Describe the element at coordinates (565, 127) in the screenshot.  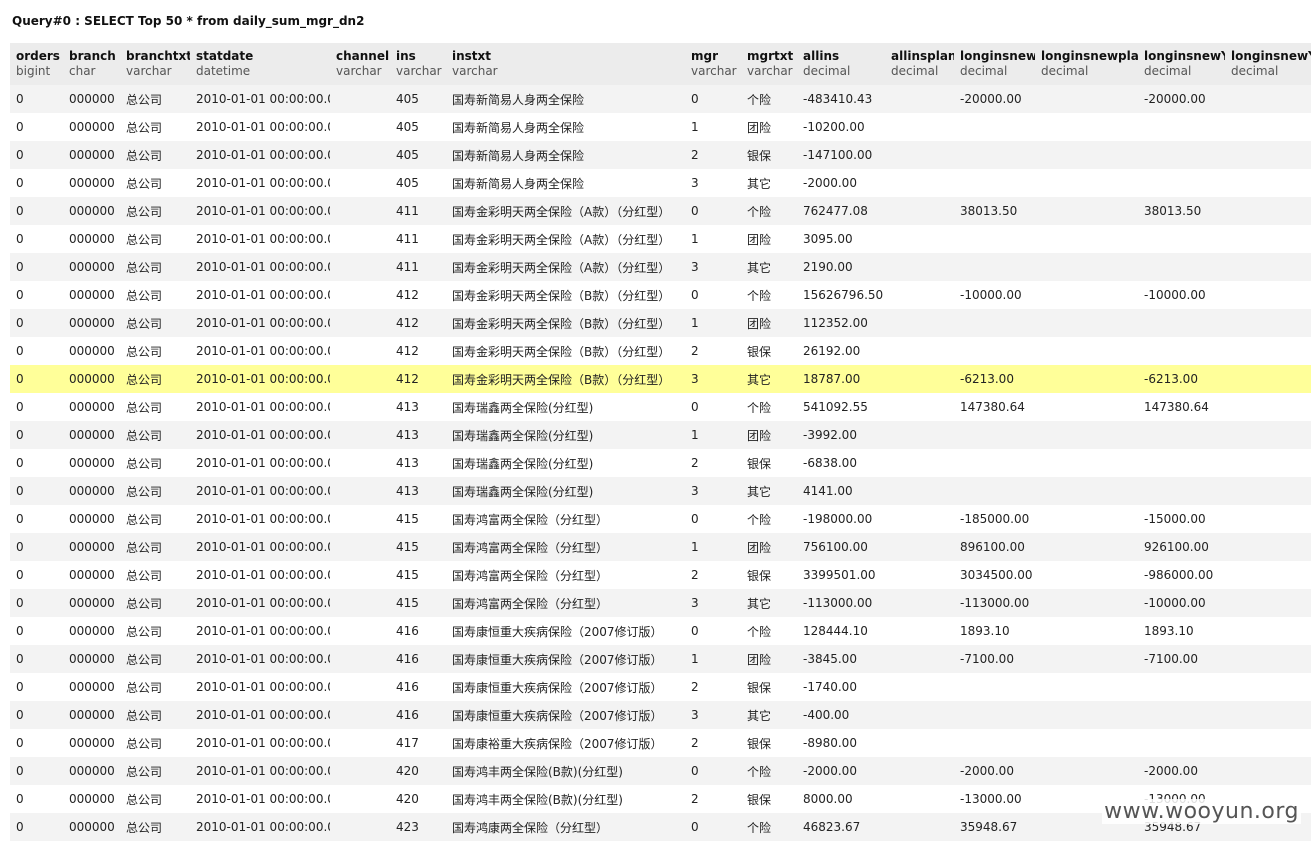
I see `cell-instxt: 国寿新简易人身两全保险` at that location.